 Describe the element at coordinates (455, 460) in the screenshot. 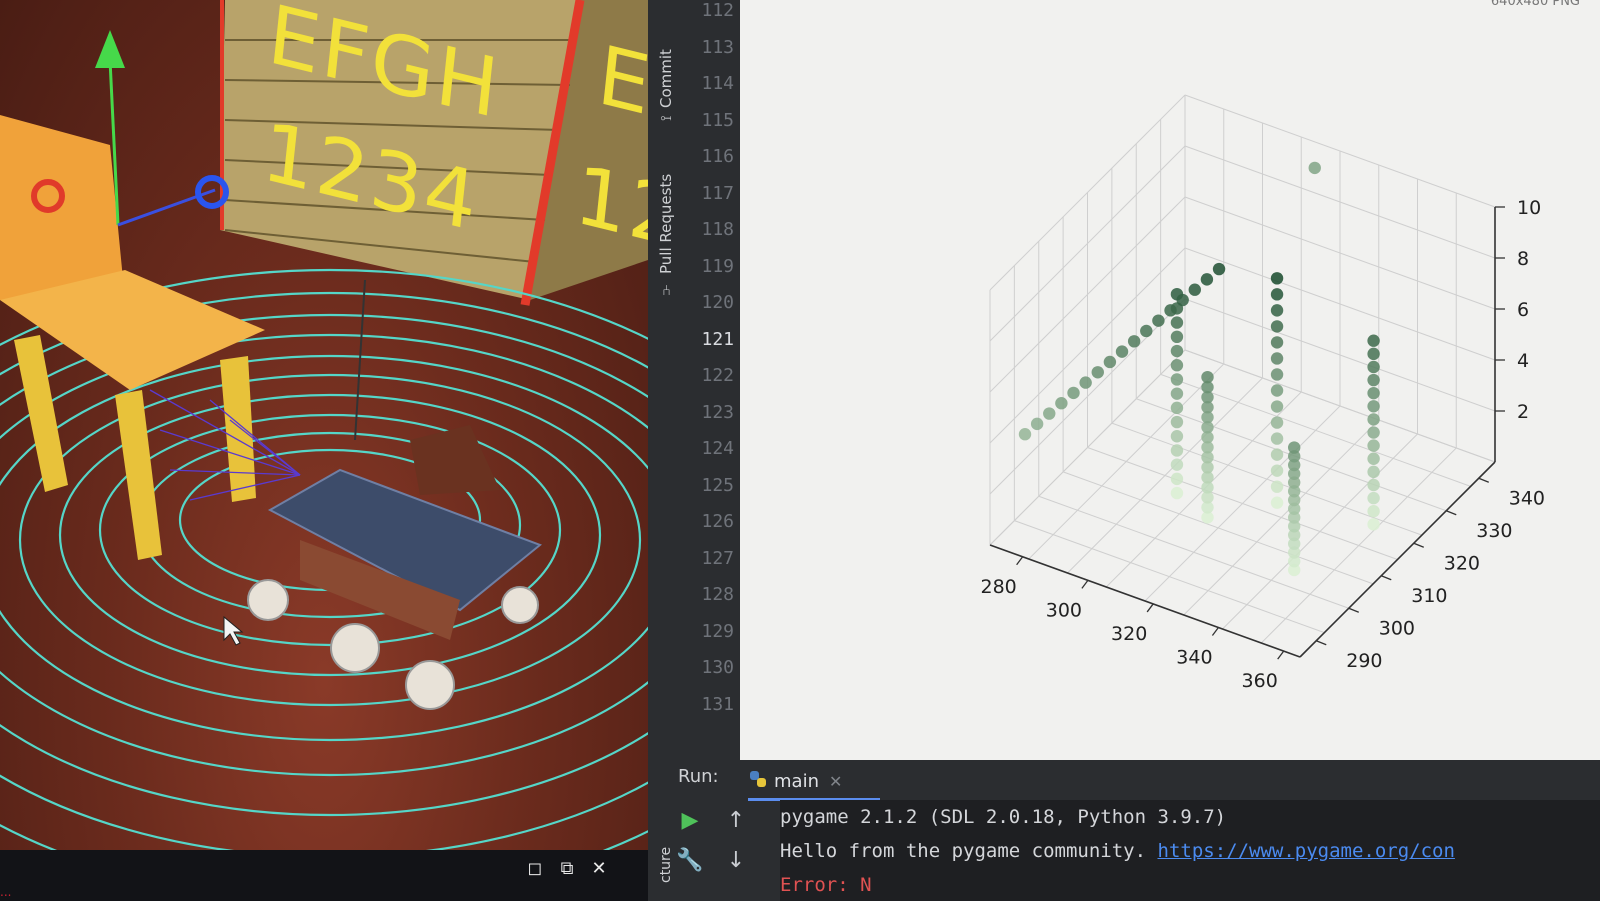

I see `rock` at that location.